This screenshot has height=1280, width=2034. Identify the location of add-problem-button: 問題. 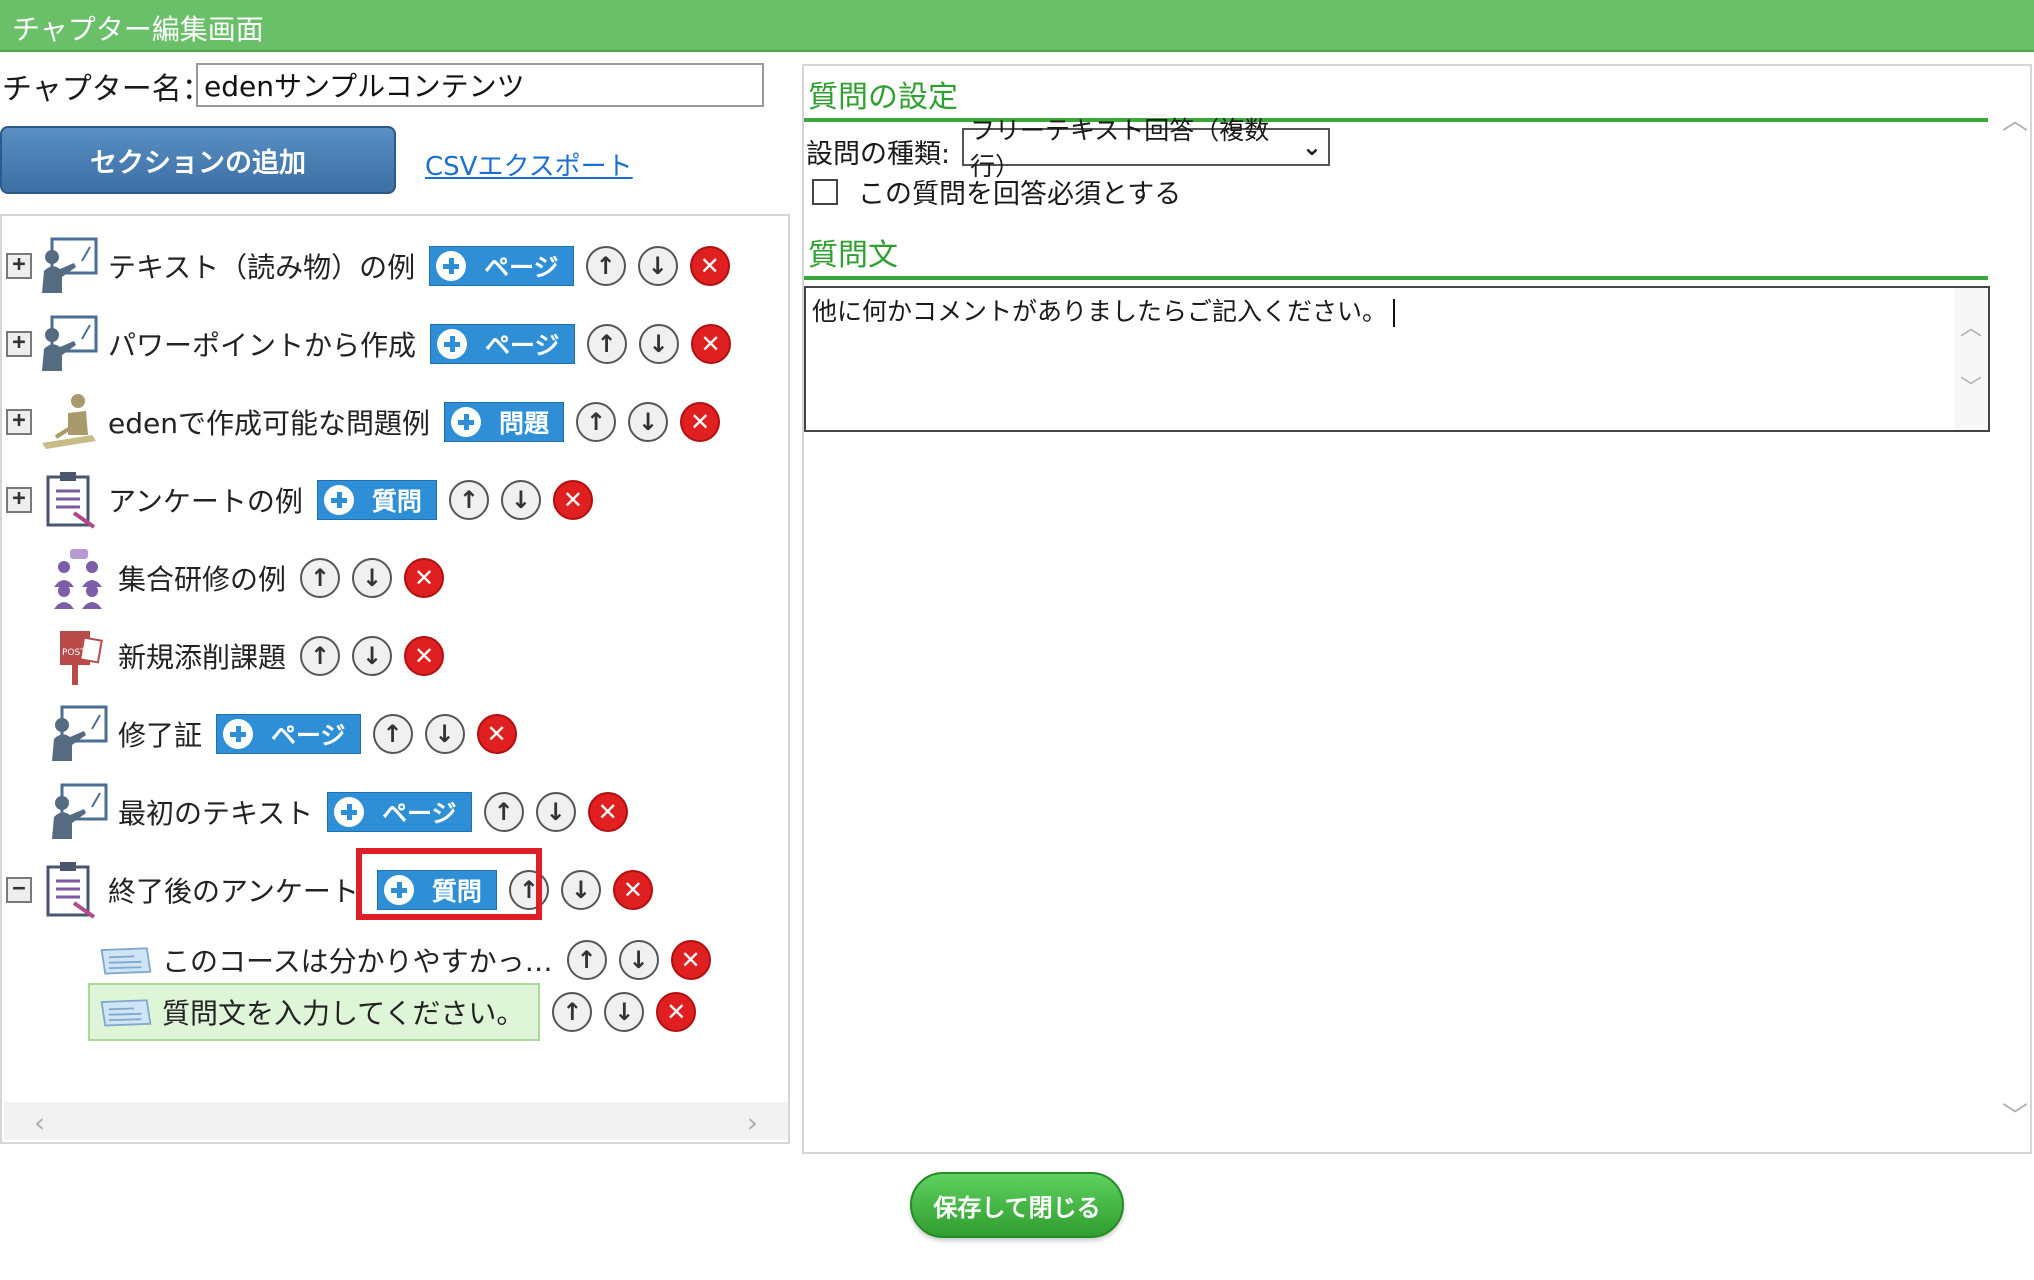
(503, 422).